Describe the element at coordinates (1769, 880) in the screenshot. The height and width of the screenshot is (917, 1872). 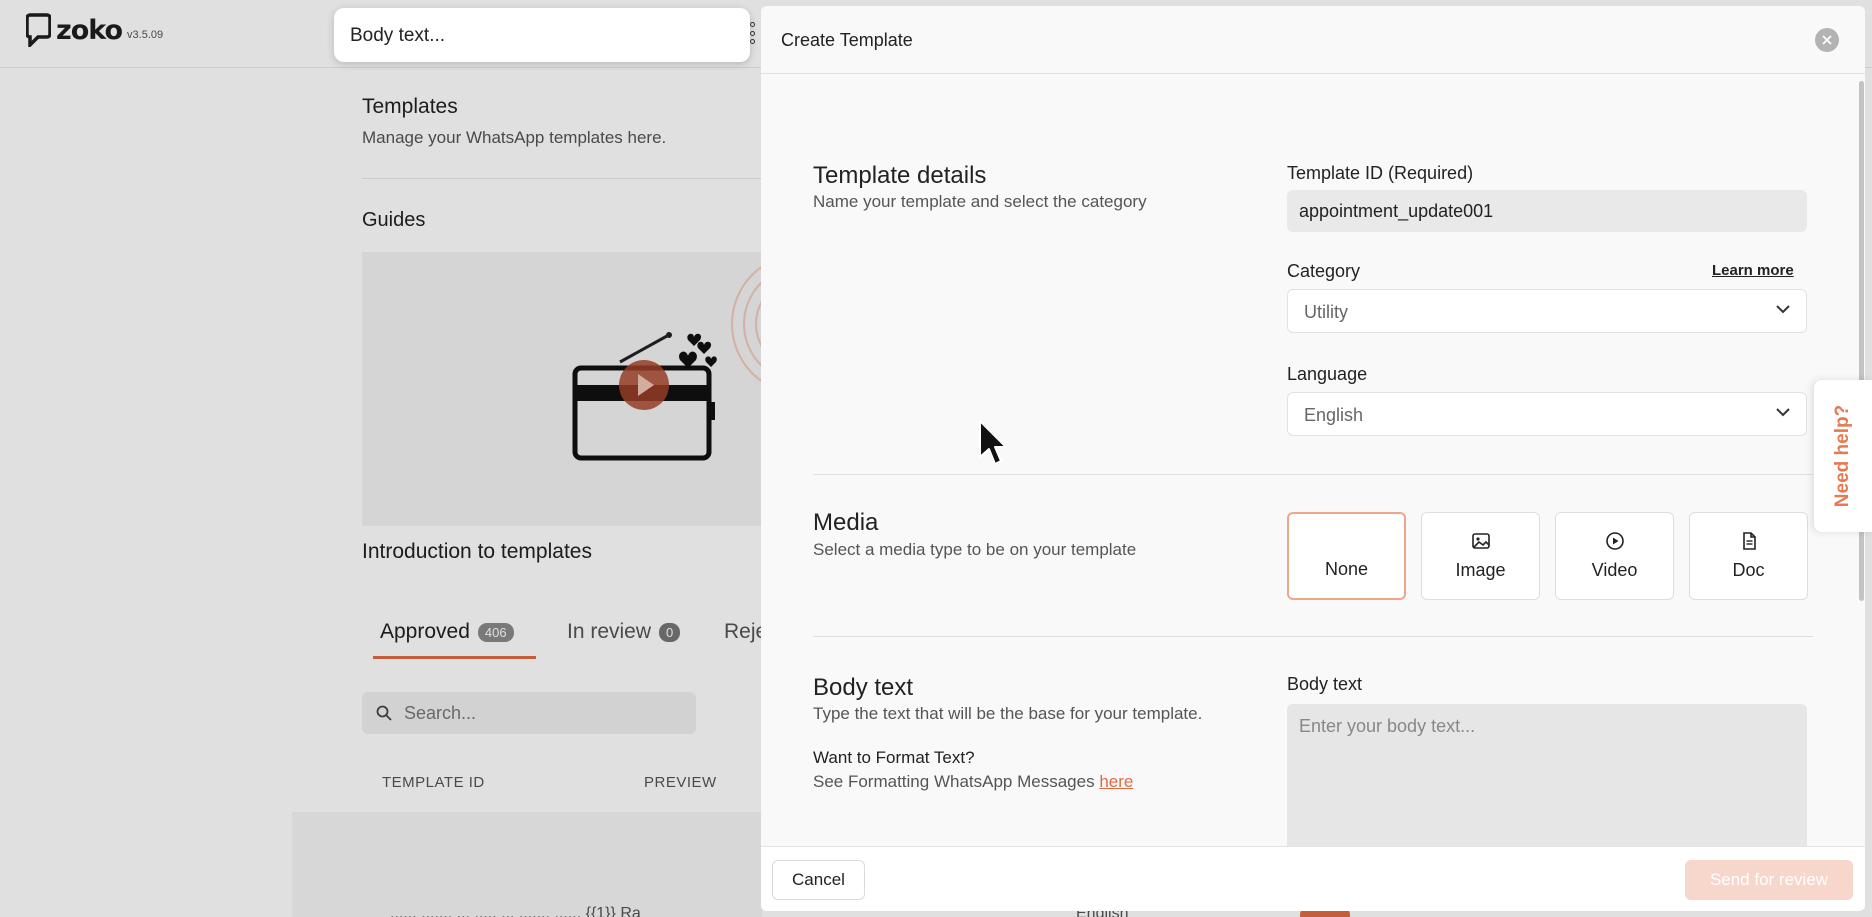
I see `send-for-review-button: Send for review` at that location.